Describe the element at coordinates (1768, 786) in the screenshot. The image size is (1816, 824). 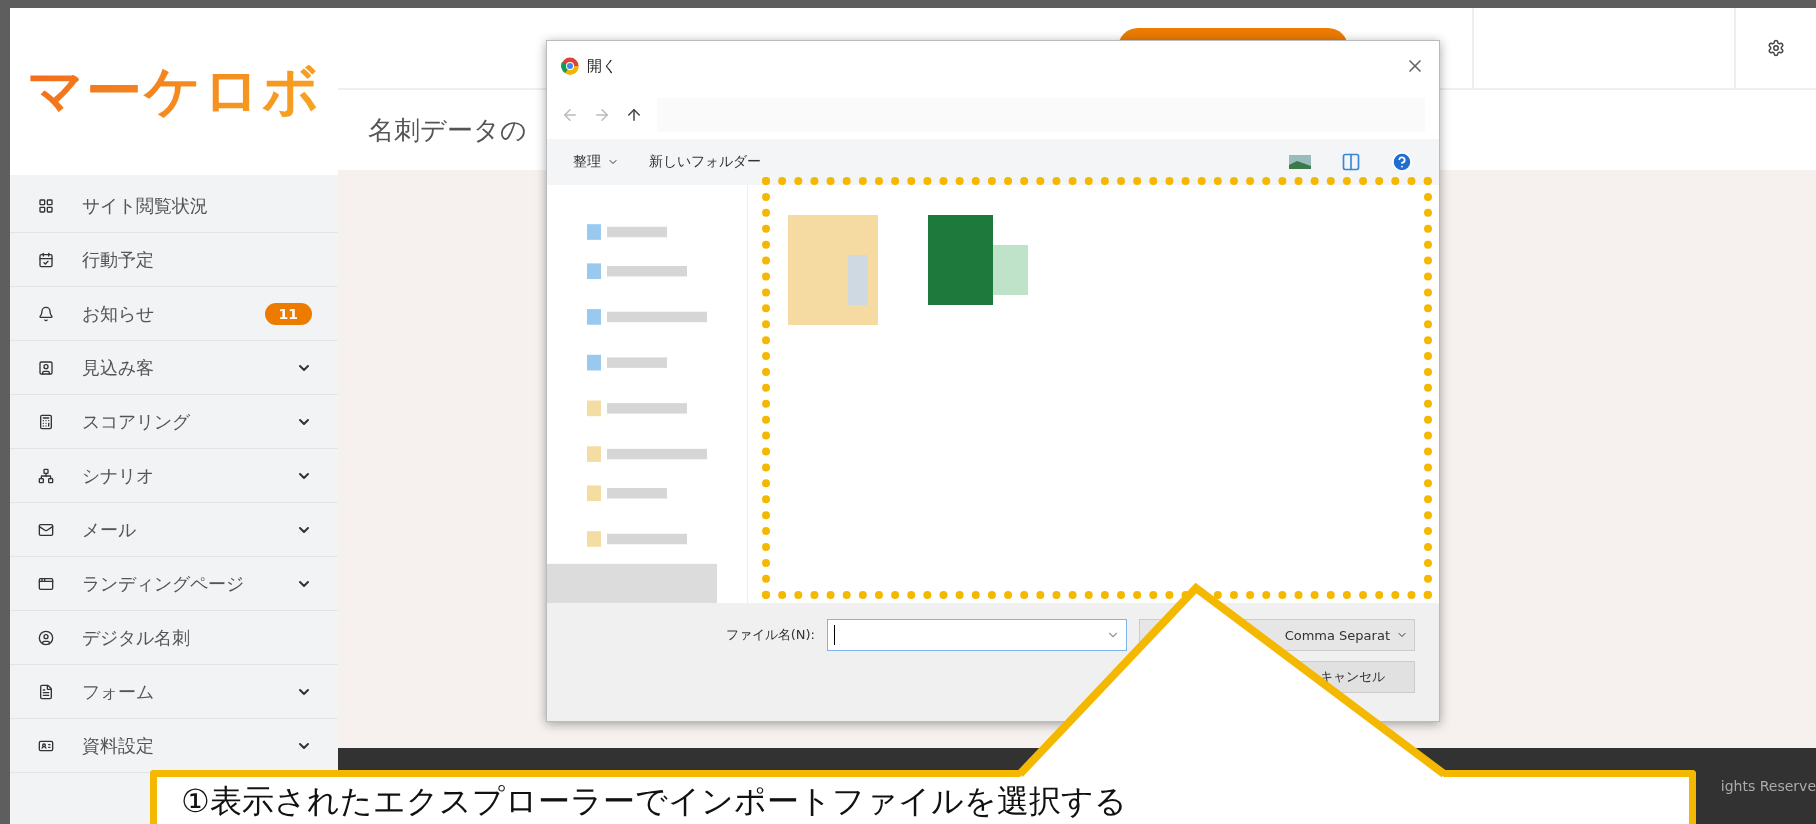
I see `copyright-text: ights Reserve` at that location.